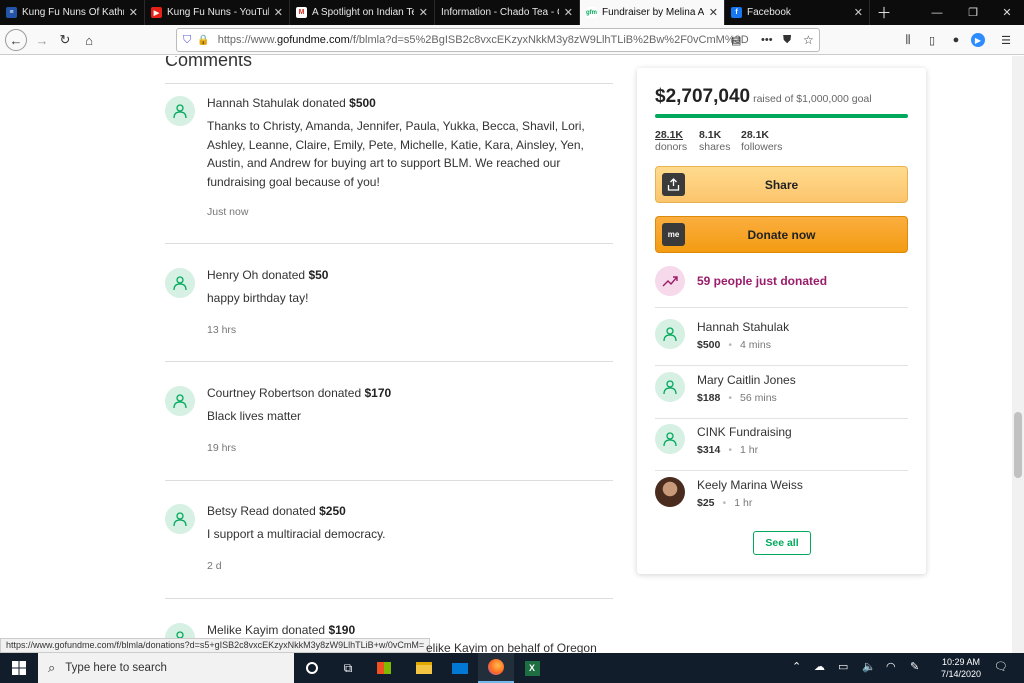  Describe the element at coordinates (787, 40) in the screenshot. I see `pocket-icon: ⛊` at that location.